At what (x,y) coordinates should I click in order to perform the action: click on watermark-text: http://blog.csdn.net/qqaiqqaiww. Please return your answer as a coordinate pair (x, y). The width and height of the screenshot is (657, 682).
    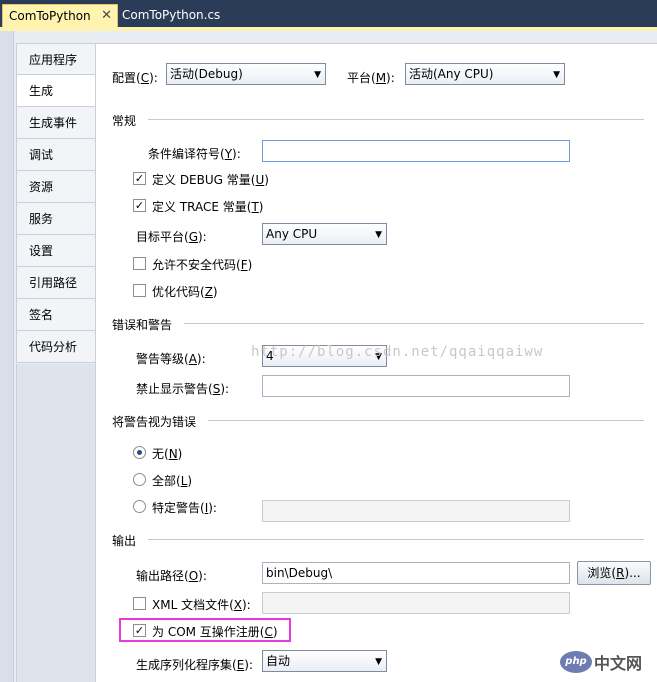
    Looking at the image, I should click on (397, 352).